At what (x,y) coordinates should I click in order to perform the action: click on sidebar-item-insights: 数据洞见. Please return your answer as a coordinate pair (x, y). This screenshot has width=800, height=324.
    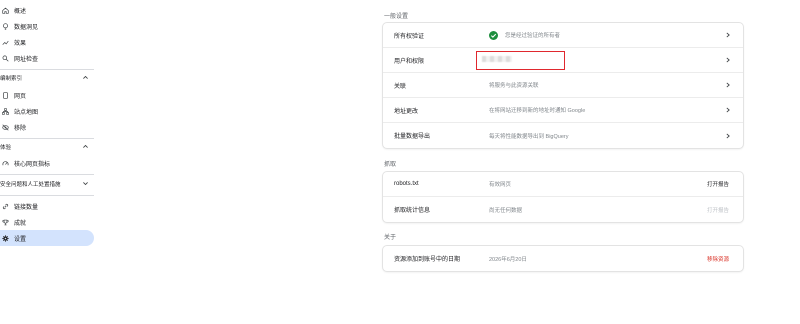
    Looking at the image, I should click on (47, 26).